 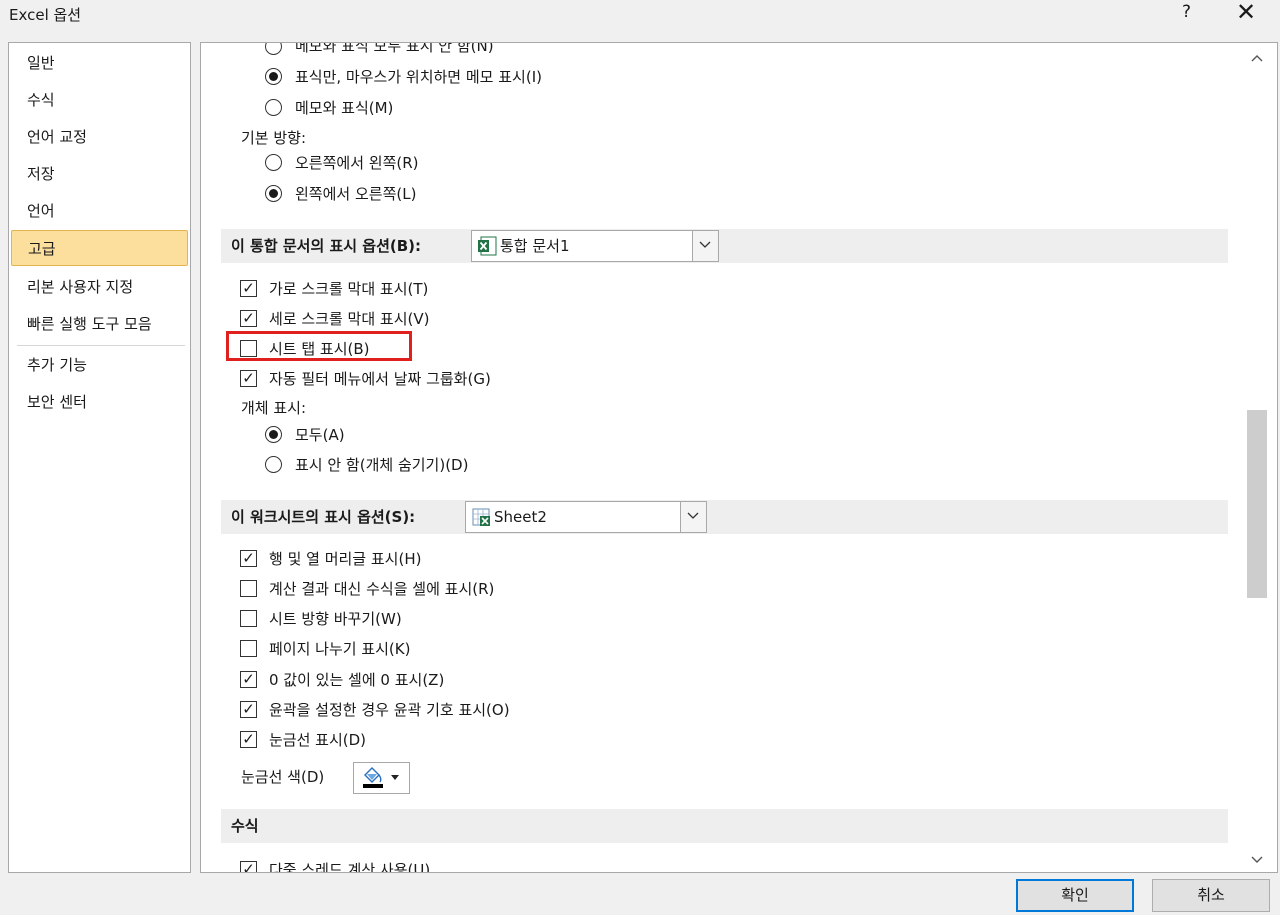 I want to click on label-sheet-rtl: 시트 방향 바꾸기(W), so click(x=335, y=619).